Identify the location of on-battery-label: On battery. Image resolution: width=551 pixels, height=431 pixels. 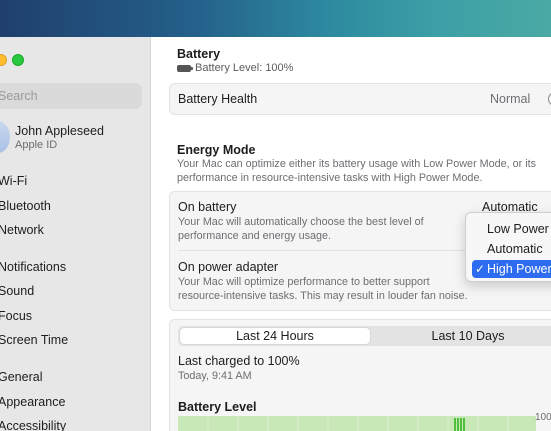
(207, 207).